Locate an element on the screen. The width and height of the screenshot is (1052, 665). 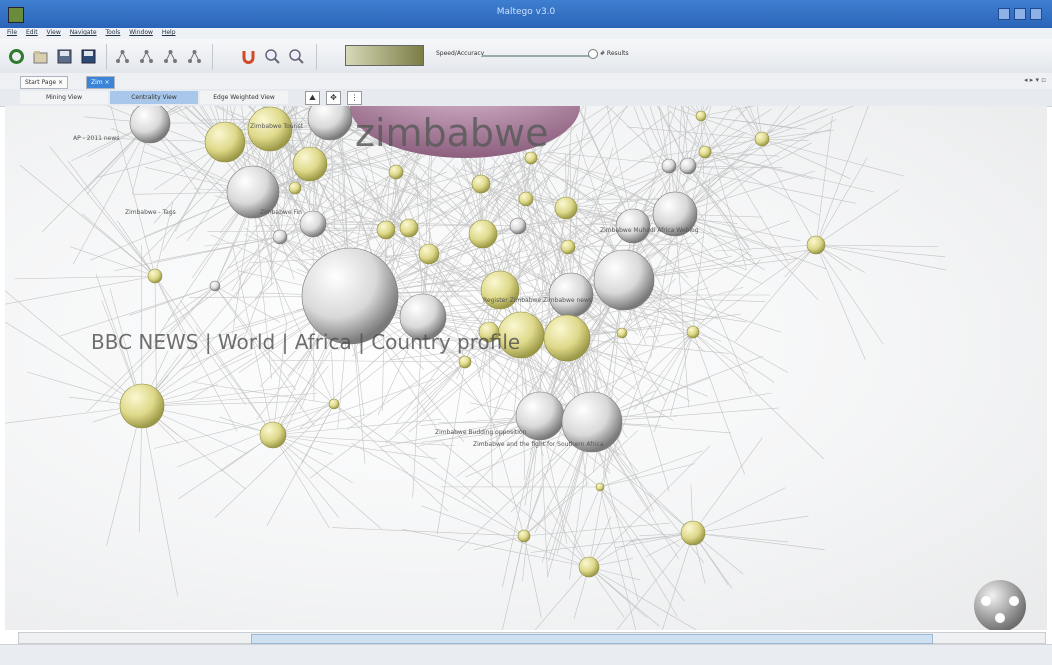
zoom-in-icon is located at coordinates (272, 56).